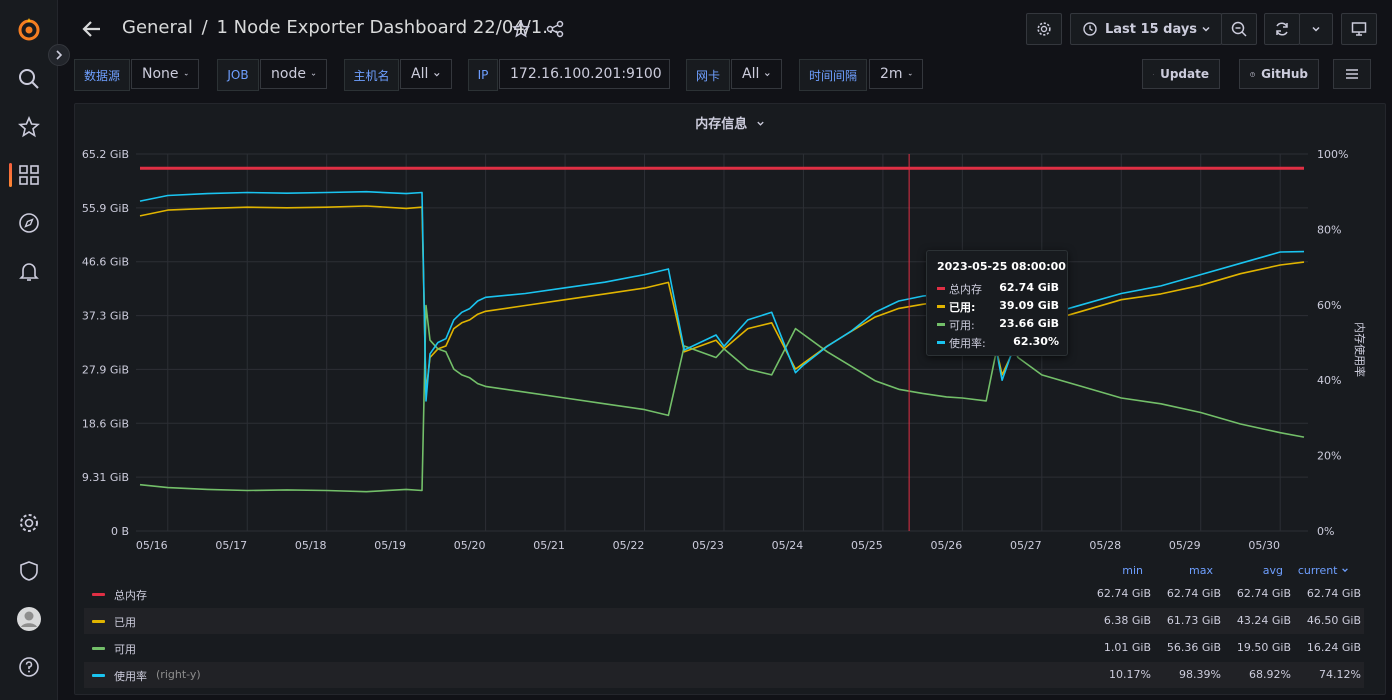  Describe the element at coordinates (1316, 29) in the screenshot. I see `refresh-interval-dropdown` at that location.